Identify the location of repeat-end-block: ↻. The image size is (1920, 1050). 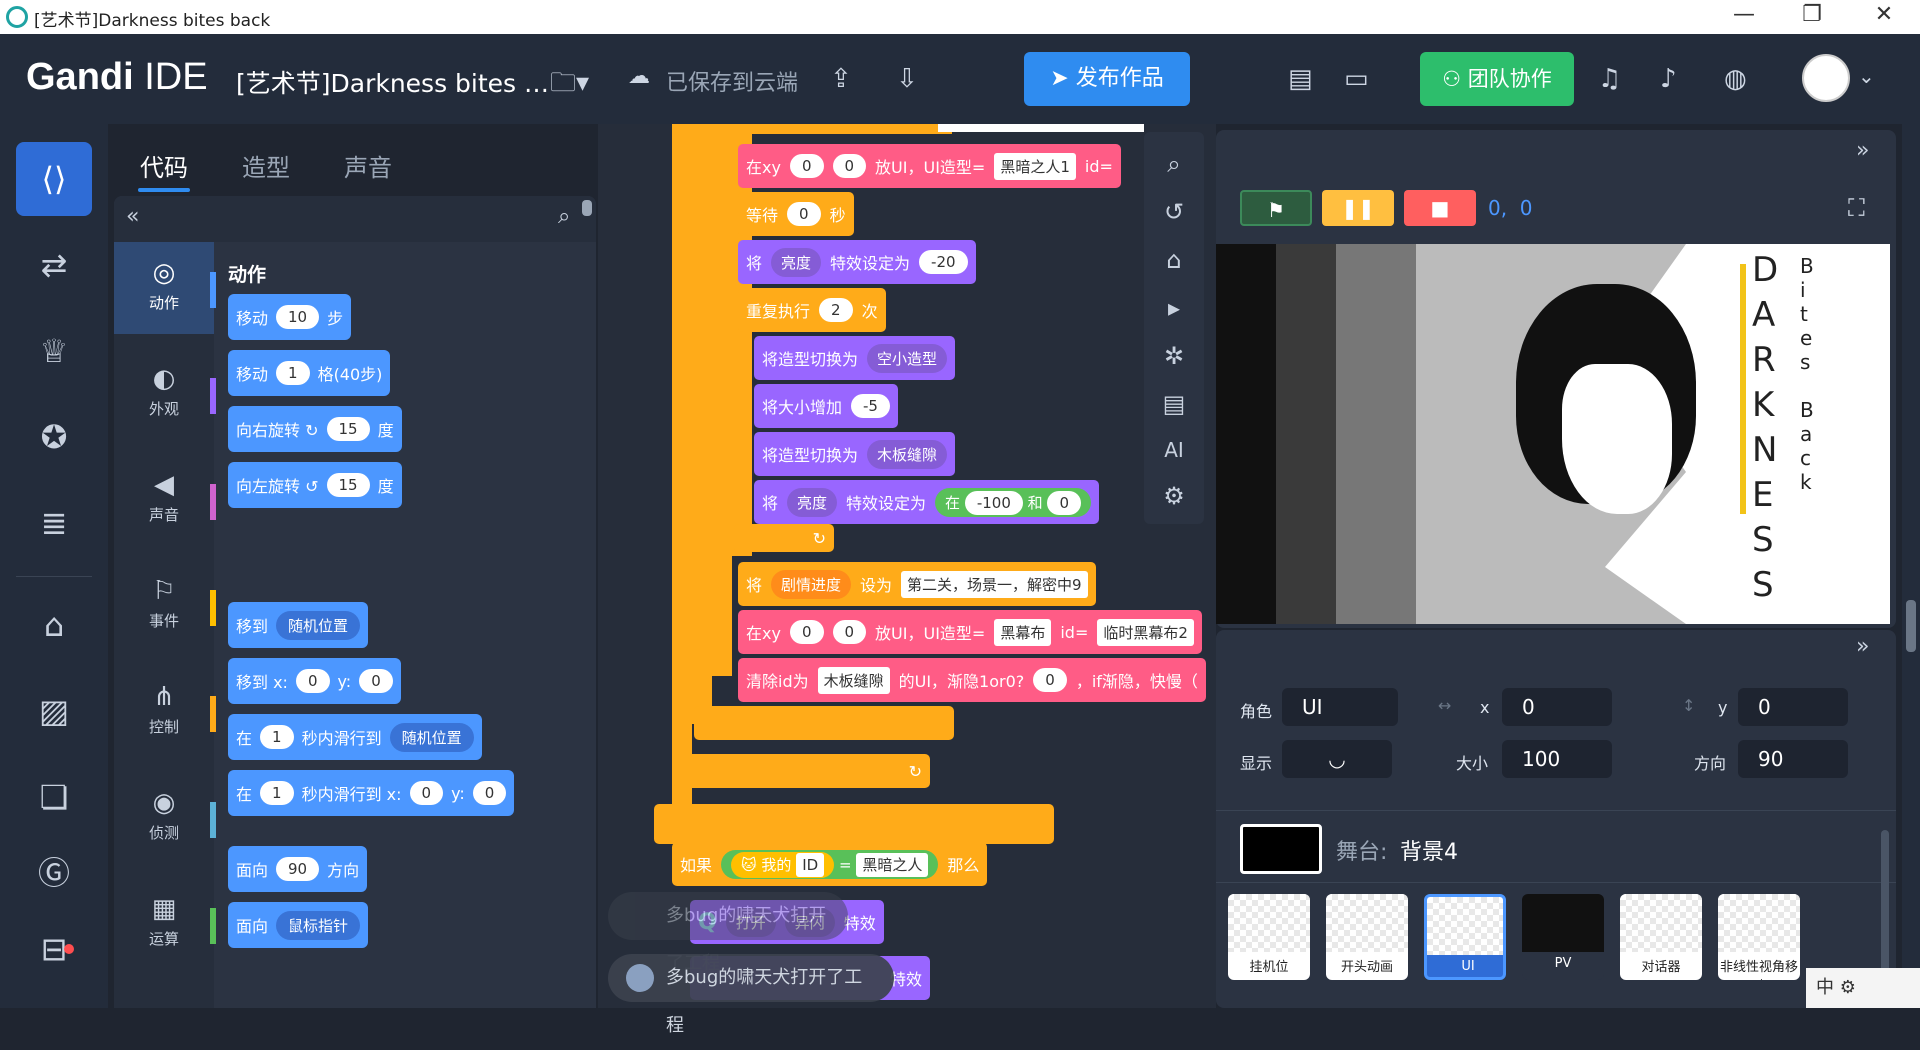
(784, 538).